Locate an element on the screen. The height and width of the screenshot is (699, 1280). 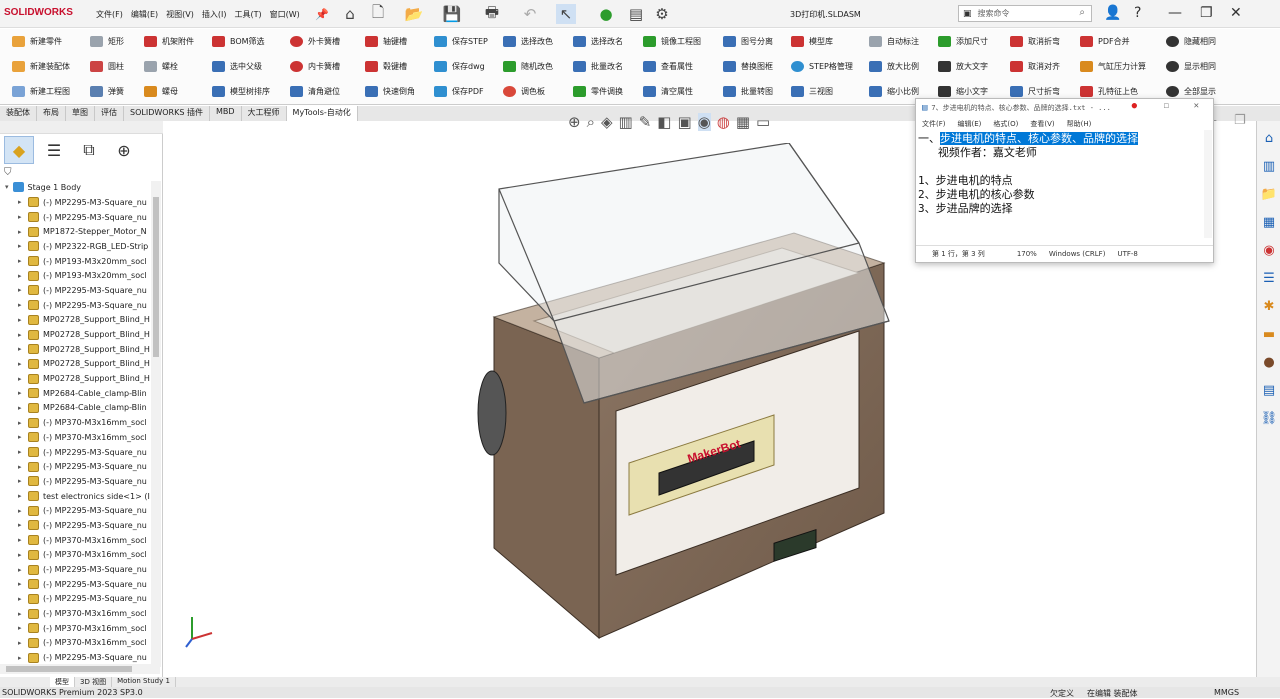
cmd-new-drawing: 新建工程图 is located at coordinates (41, 91).